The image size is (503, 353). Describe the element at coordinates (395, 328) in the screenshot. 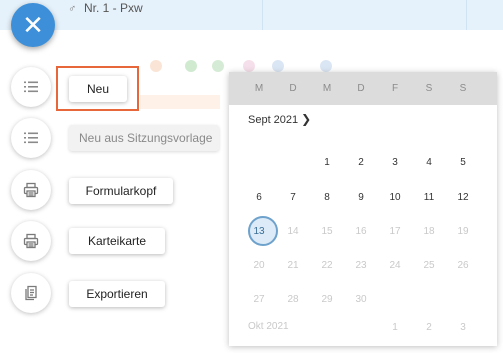

I see `next-month-day: 1` at that location.